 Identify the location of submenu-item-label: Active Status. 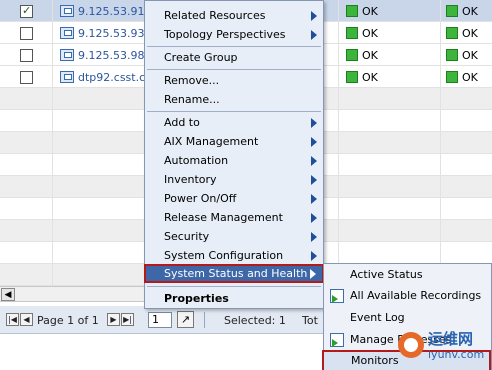
(386, 274).